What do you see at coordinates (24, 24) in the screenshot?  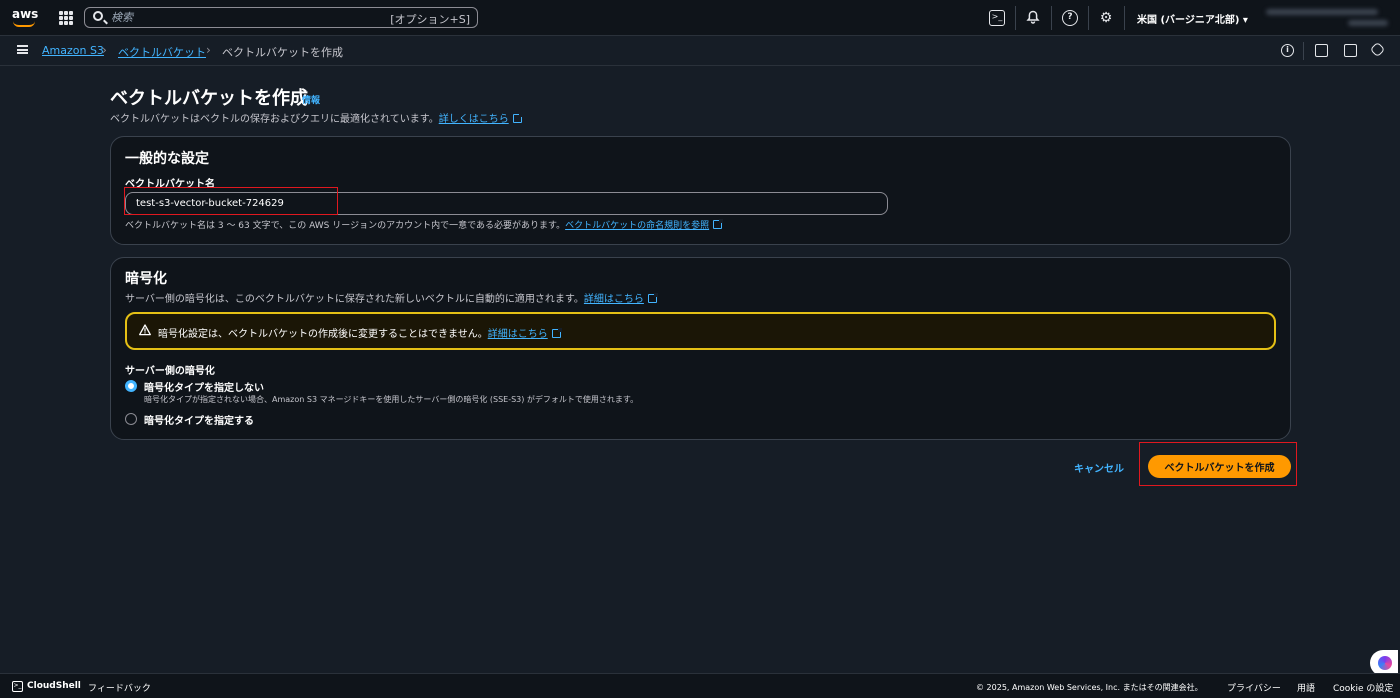 I see `aws-logo-smile` at bounding box center [24, 24].